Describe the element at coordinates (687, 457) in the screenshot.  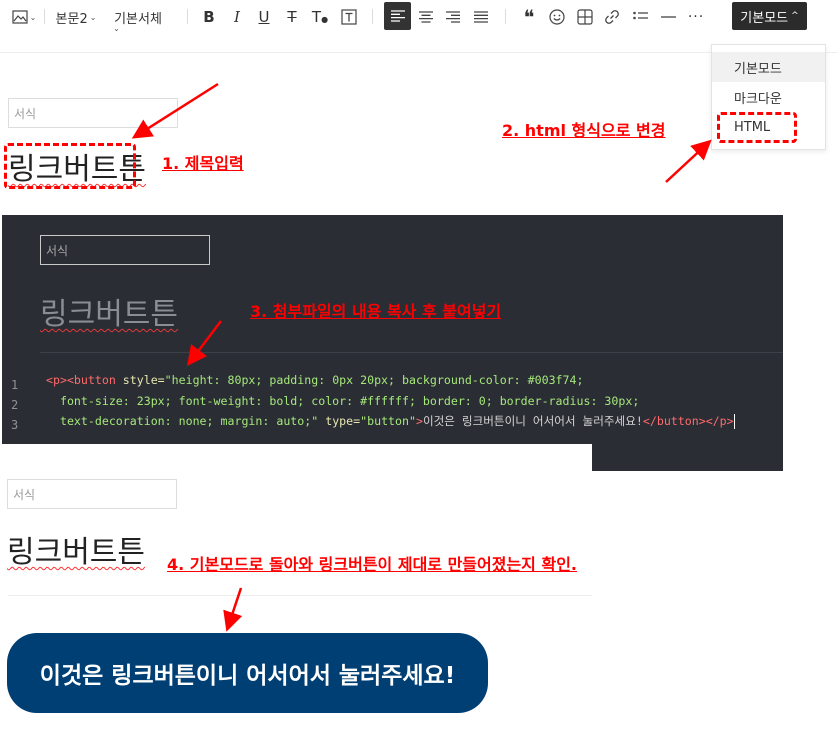
I see `html-editor-panel-tail` at that location.